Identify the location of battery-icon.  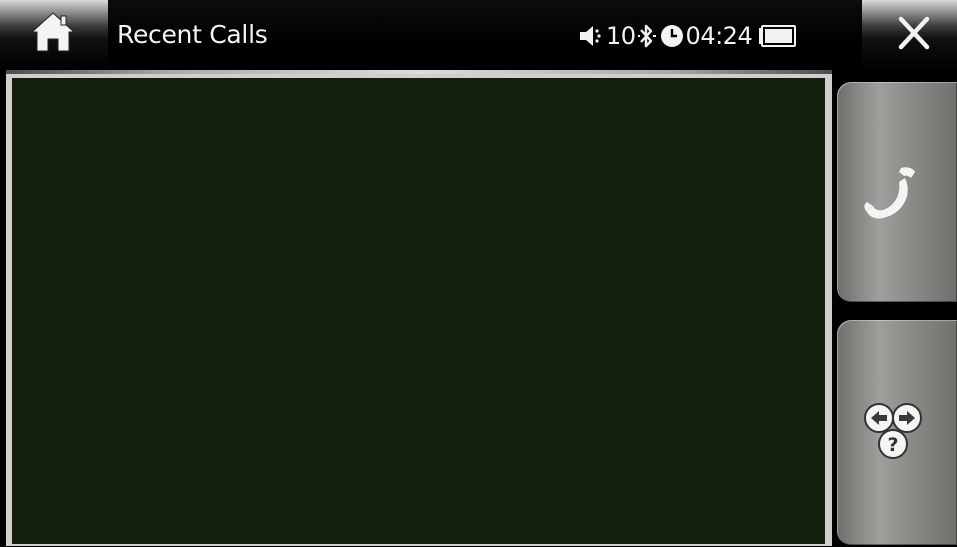
(777, 36).